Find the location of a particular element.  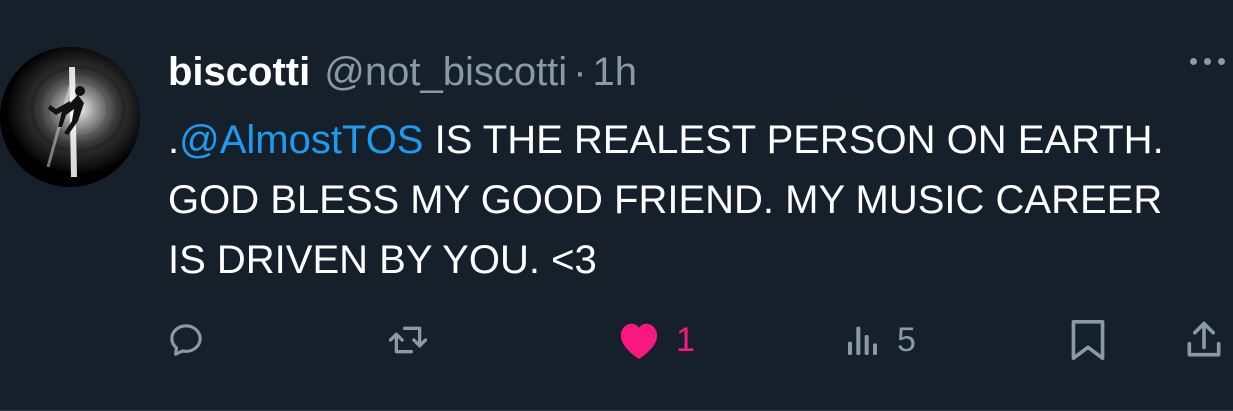

retweet-button is located at coordinates (408, 340).